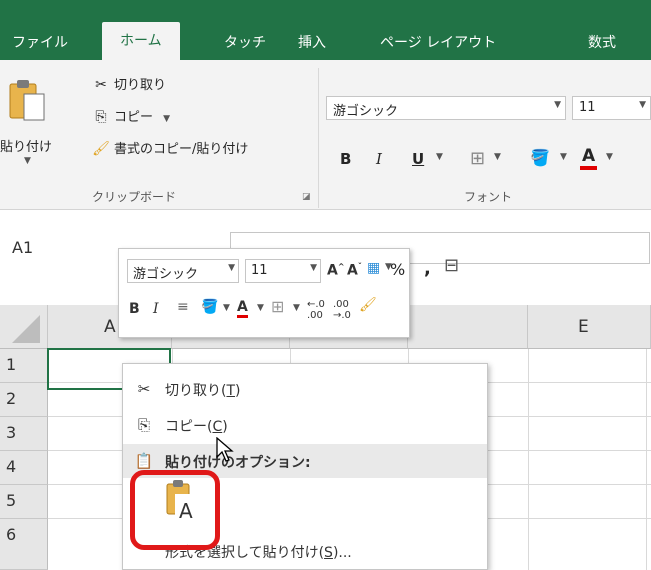 The image size is (651, 570). What do you see at coordinates (589, 327) in the screenshot?
I see `column-header-e: E` at bounding box center [589, 327].